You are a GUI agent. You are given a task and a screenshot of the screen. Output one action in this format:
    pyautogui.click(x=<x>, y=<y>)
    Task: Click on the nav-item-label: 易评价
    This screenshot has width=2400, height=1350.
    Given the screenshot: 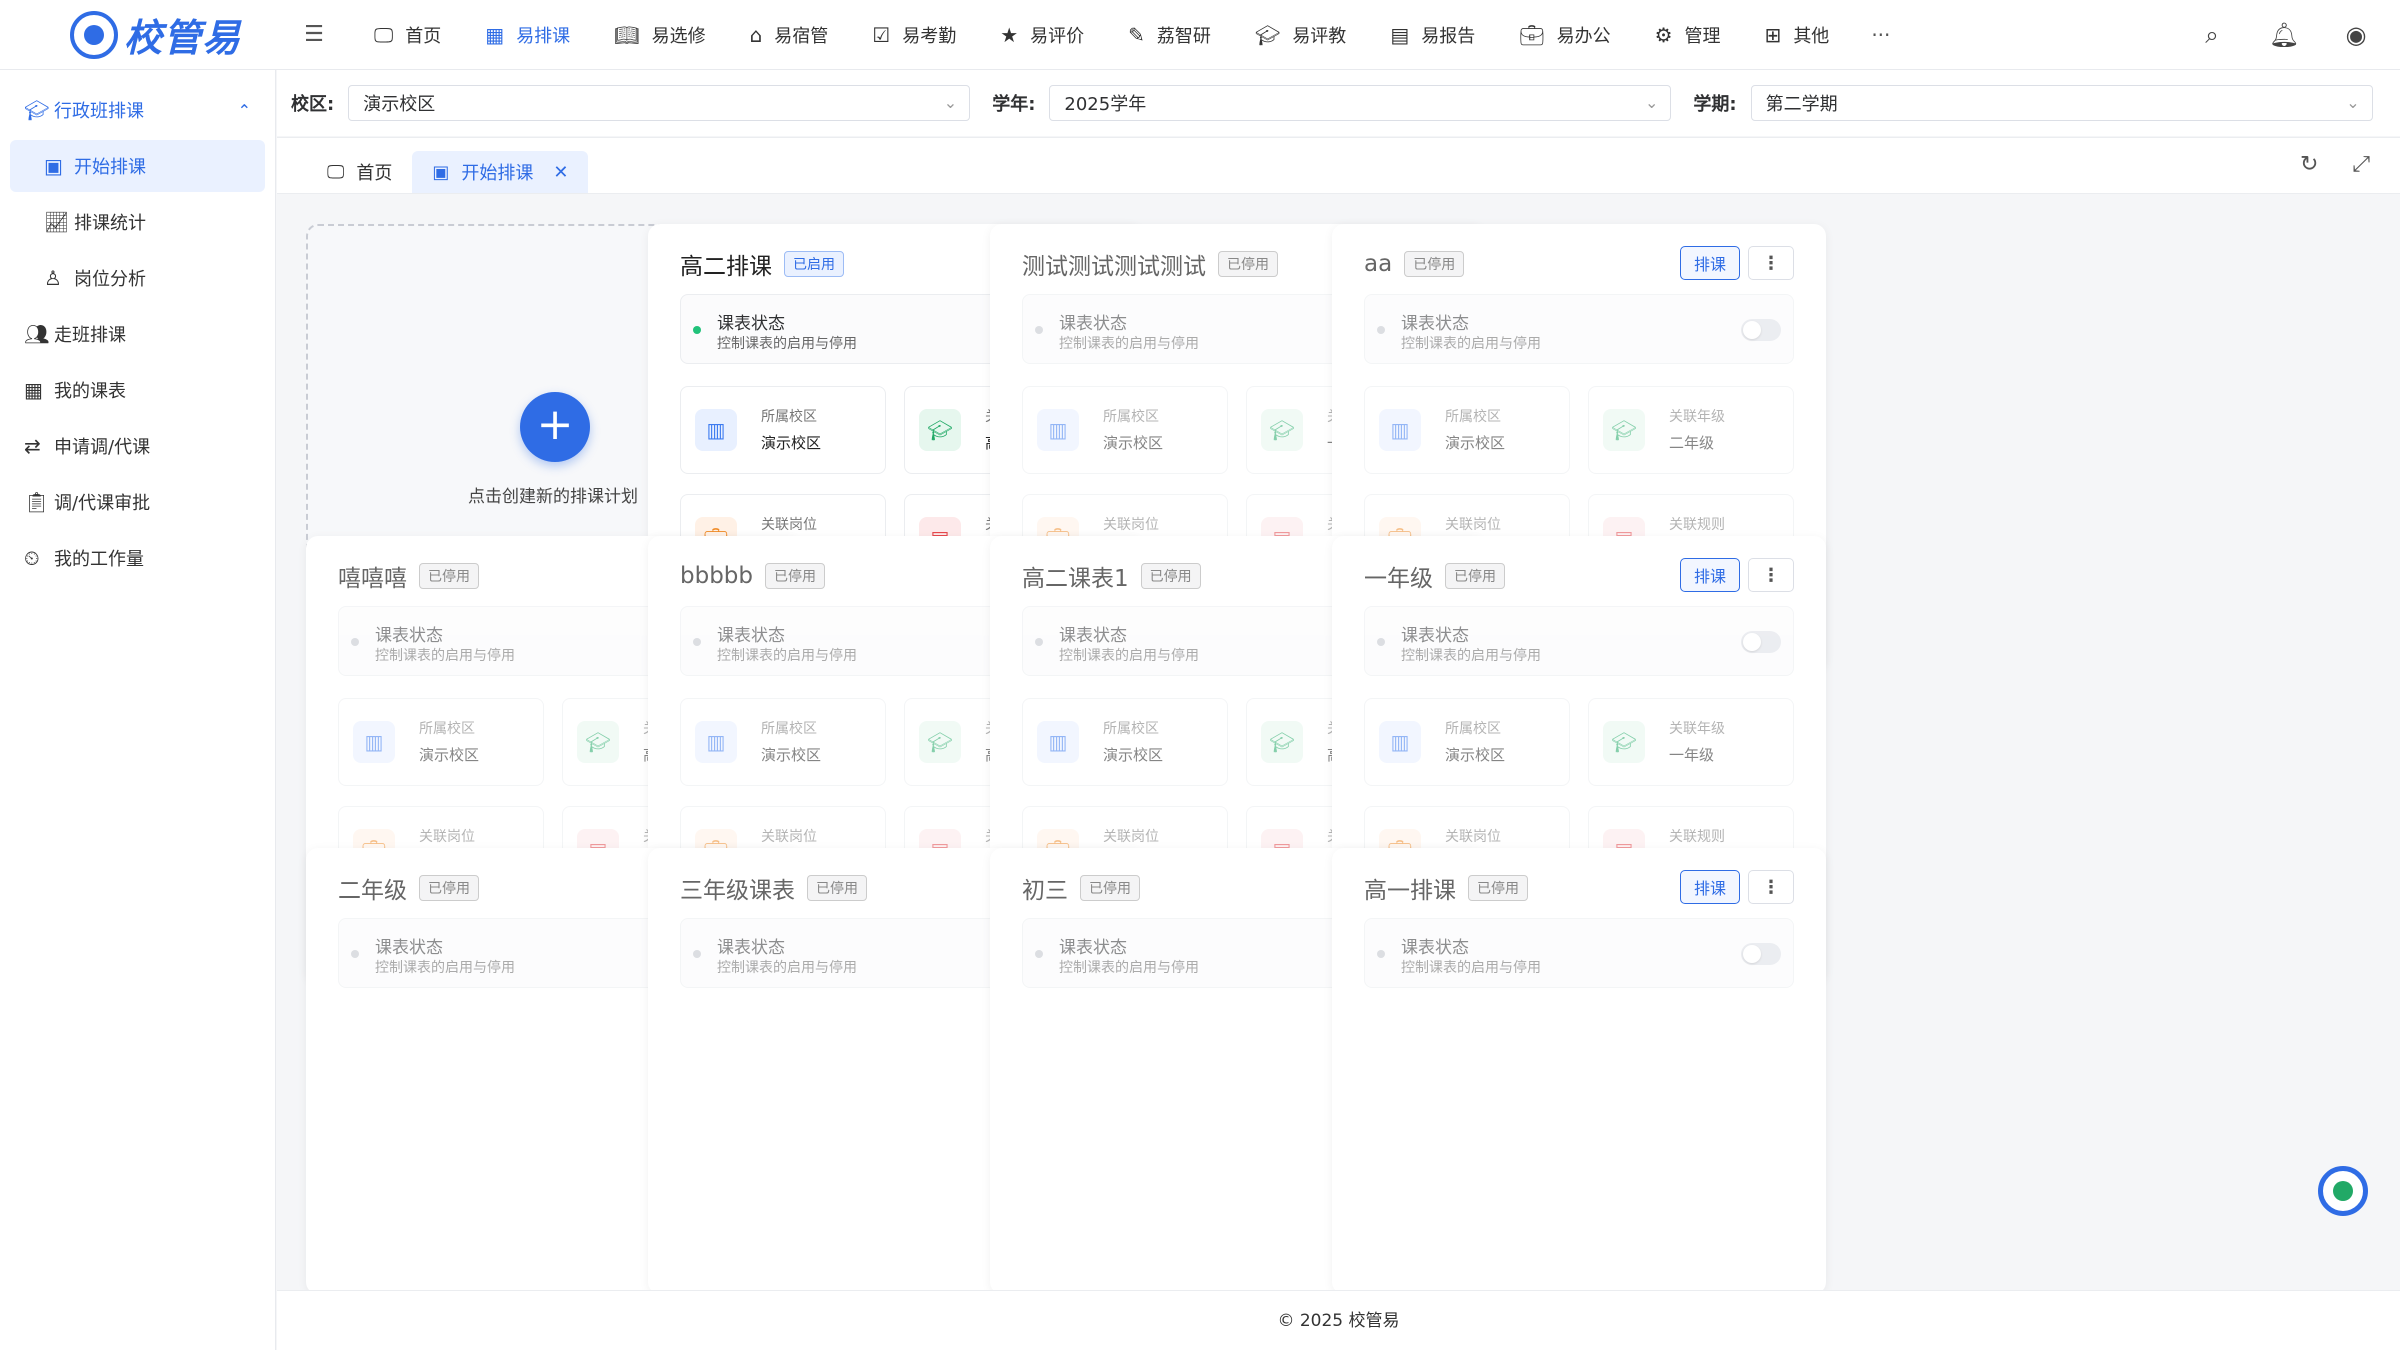 What is the action you would take?
    pyautogui.click(x=1057, y=36)
    